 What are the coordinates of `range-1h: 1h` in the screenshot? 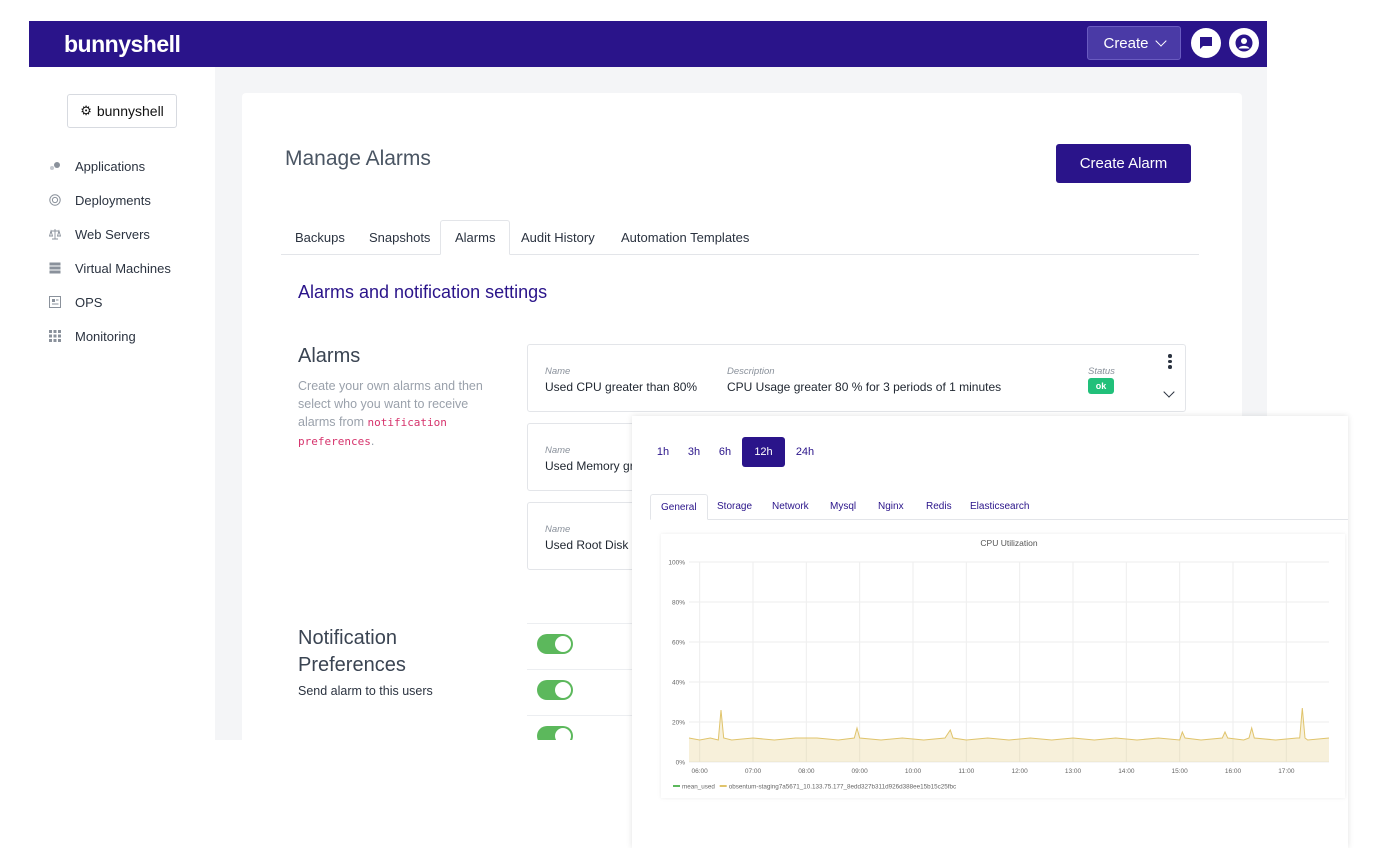 It's located at (663, 452).